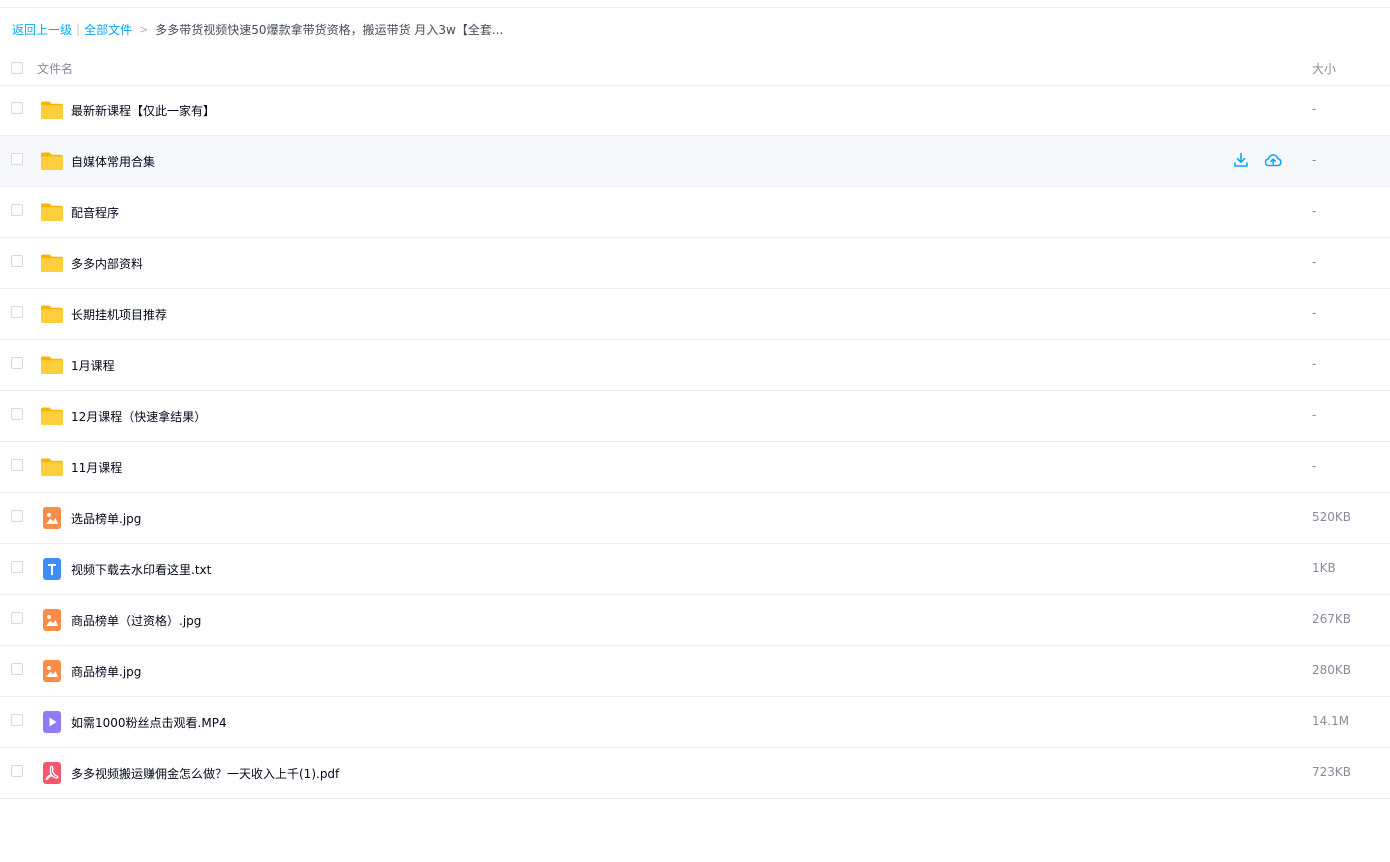 This screenshot has height=862, width=1390. Describe the element at coordinates (113, 161) in the screenshot. I see `file-name: 自媒体常用合集` at that location.